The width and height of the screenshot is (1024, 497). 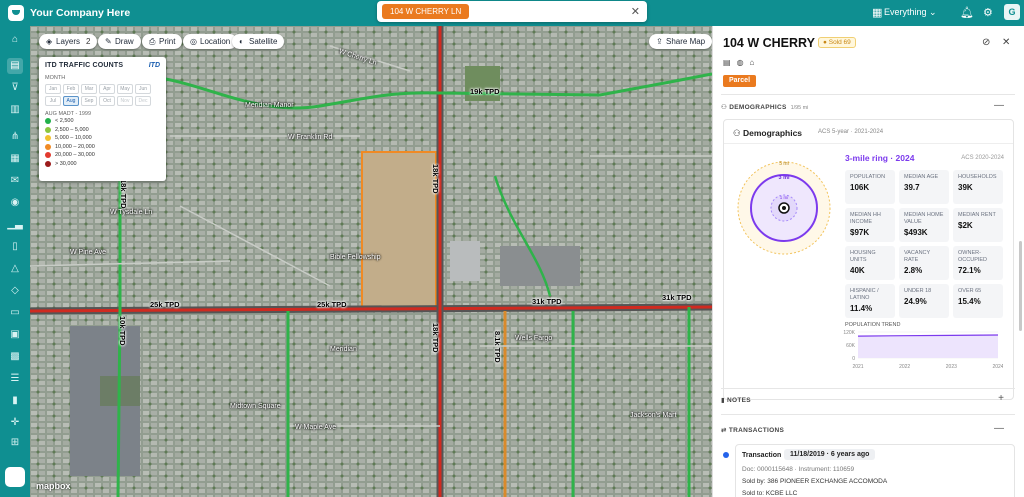 I want to click on apps-icon: ⊞, so click(x=15, y=443).